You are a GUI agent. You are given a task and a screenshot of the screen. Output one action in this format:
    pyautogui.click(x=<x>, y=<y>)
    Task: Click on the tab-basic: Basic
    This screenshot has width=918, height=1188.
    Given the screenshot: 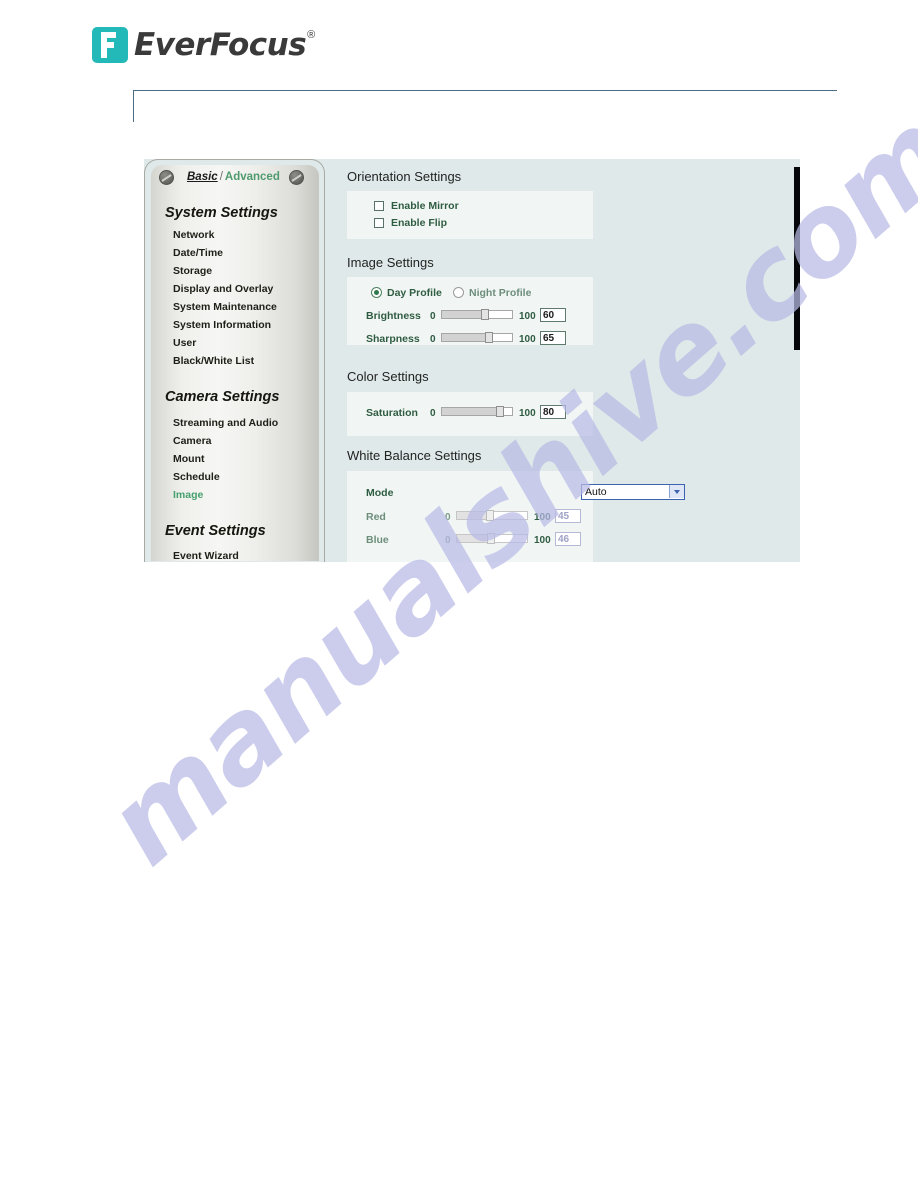 What is the action you would take?
    pyautogui.click(x=202, y=177)
    